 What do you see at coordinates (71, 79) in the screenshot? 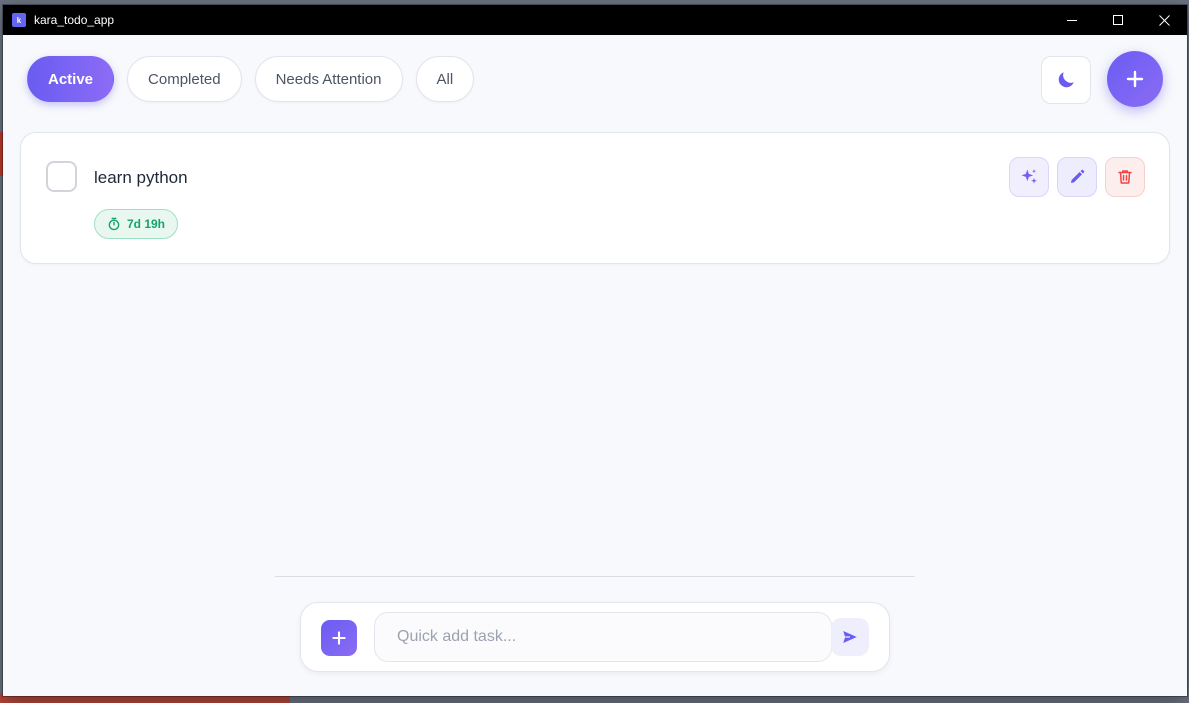
I see `filter-tab-active: Active` at bounding box center [71, 79].